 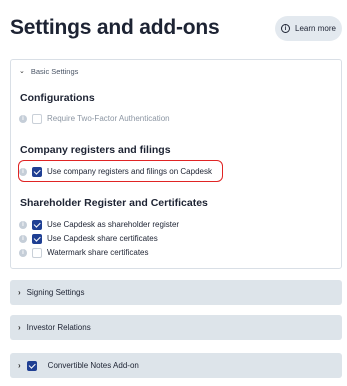 I want to click on shareholder-register-checkbox, so click(x=37, y=224).